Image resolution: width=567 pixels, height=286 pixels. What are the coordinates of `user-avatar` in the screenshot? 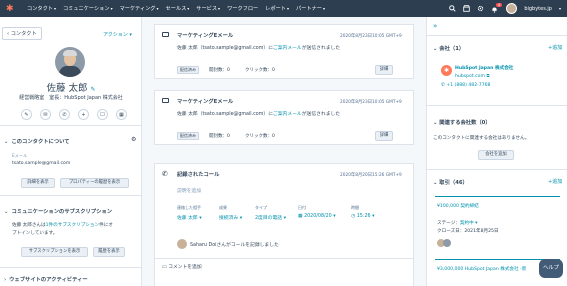 It's located at (512, 8).